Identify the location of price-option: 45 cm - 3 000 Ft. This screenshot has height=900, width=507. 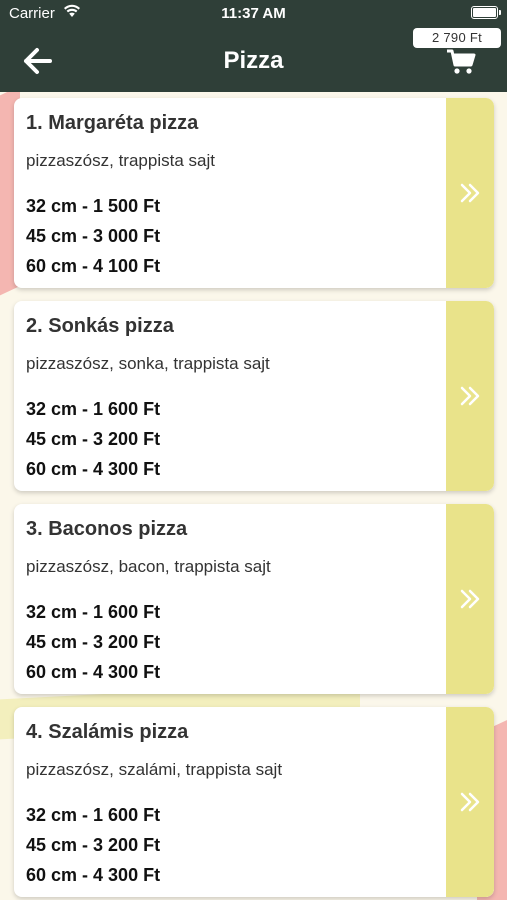
(93, 236).